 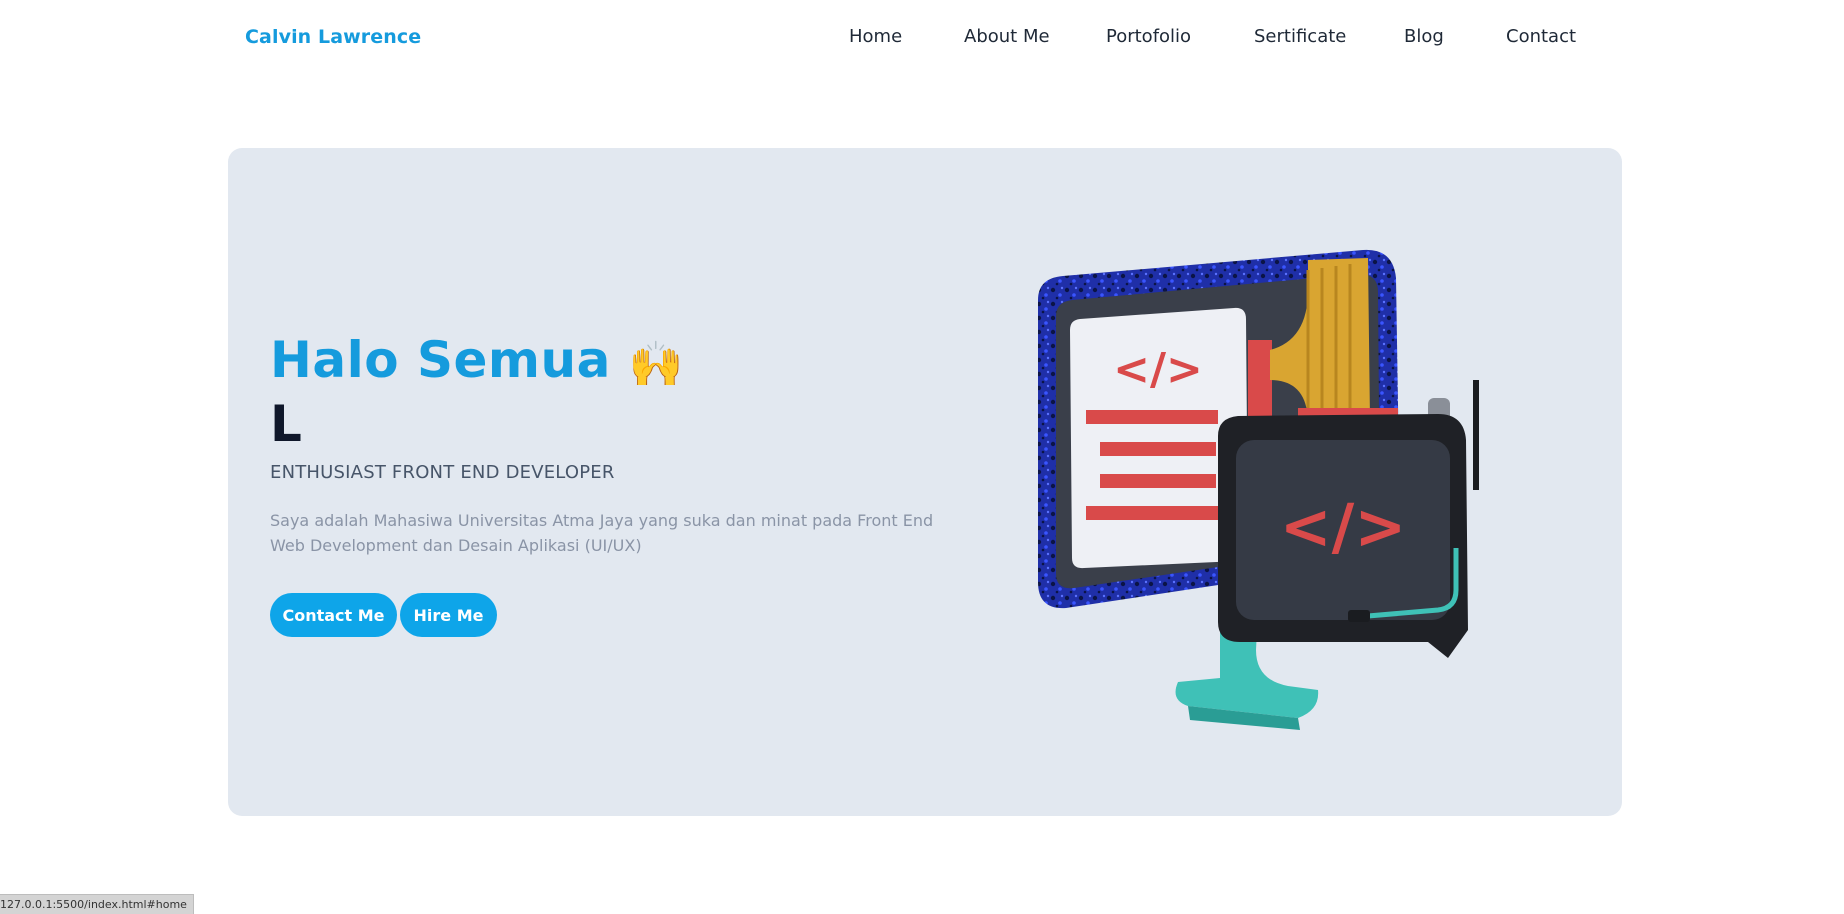 What do you see at coordinates (440, 360) in the screenshot?
I see `greeting-text: Halo Semua` at bounding box center [440, 360].